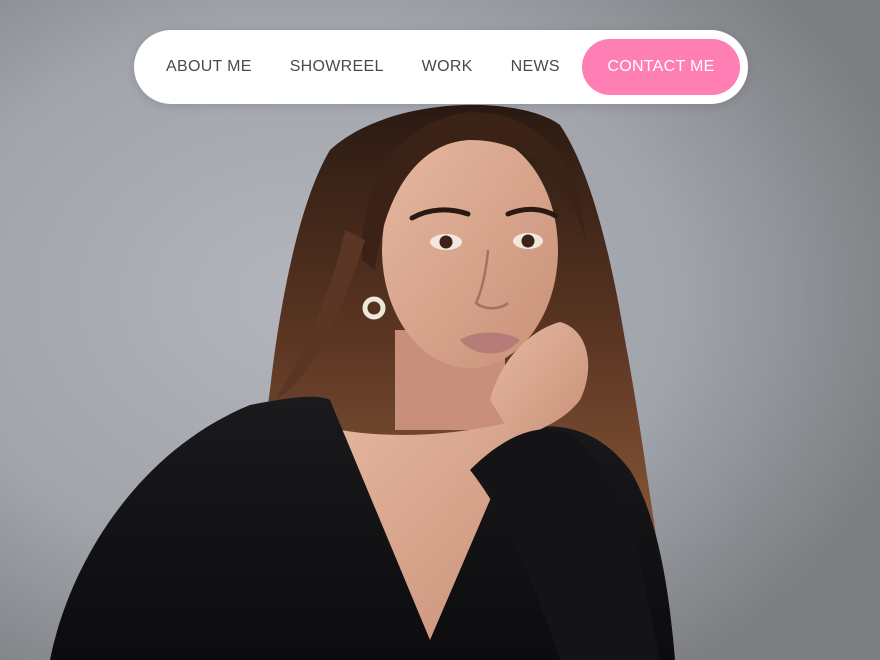 Image resolution: width=880 pixels, height=660 pixels. I want to click on contact-me-button: CONTACT ME, so click(661, 67).